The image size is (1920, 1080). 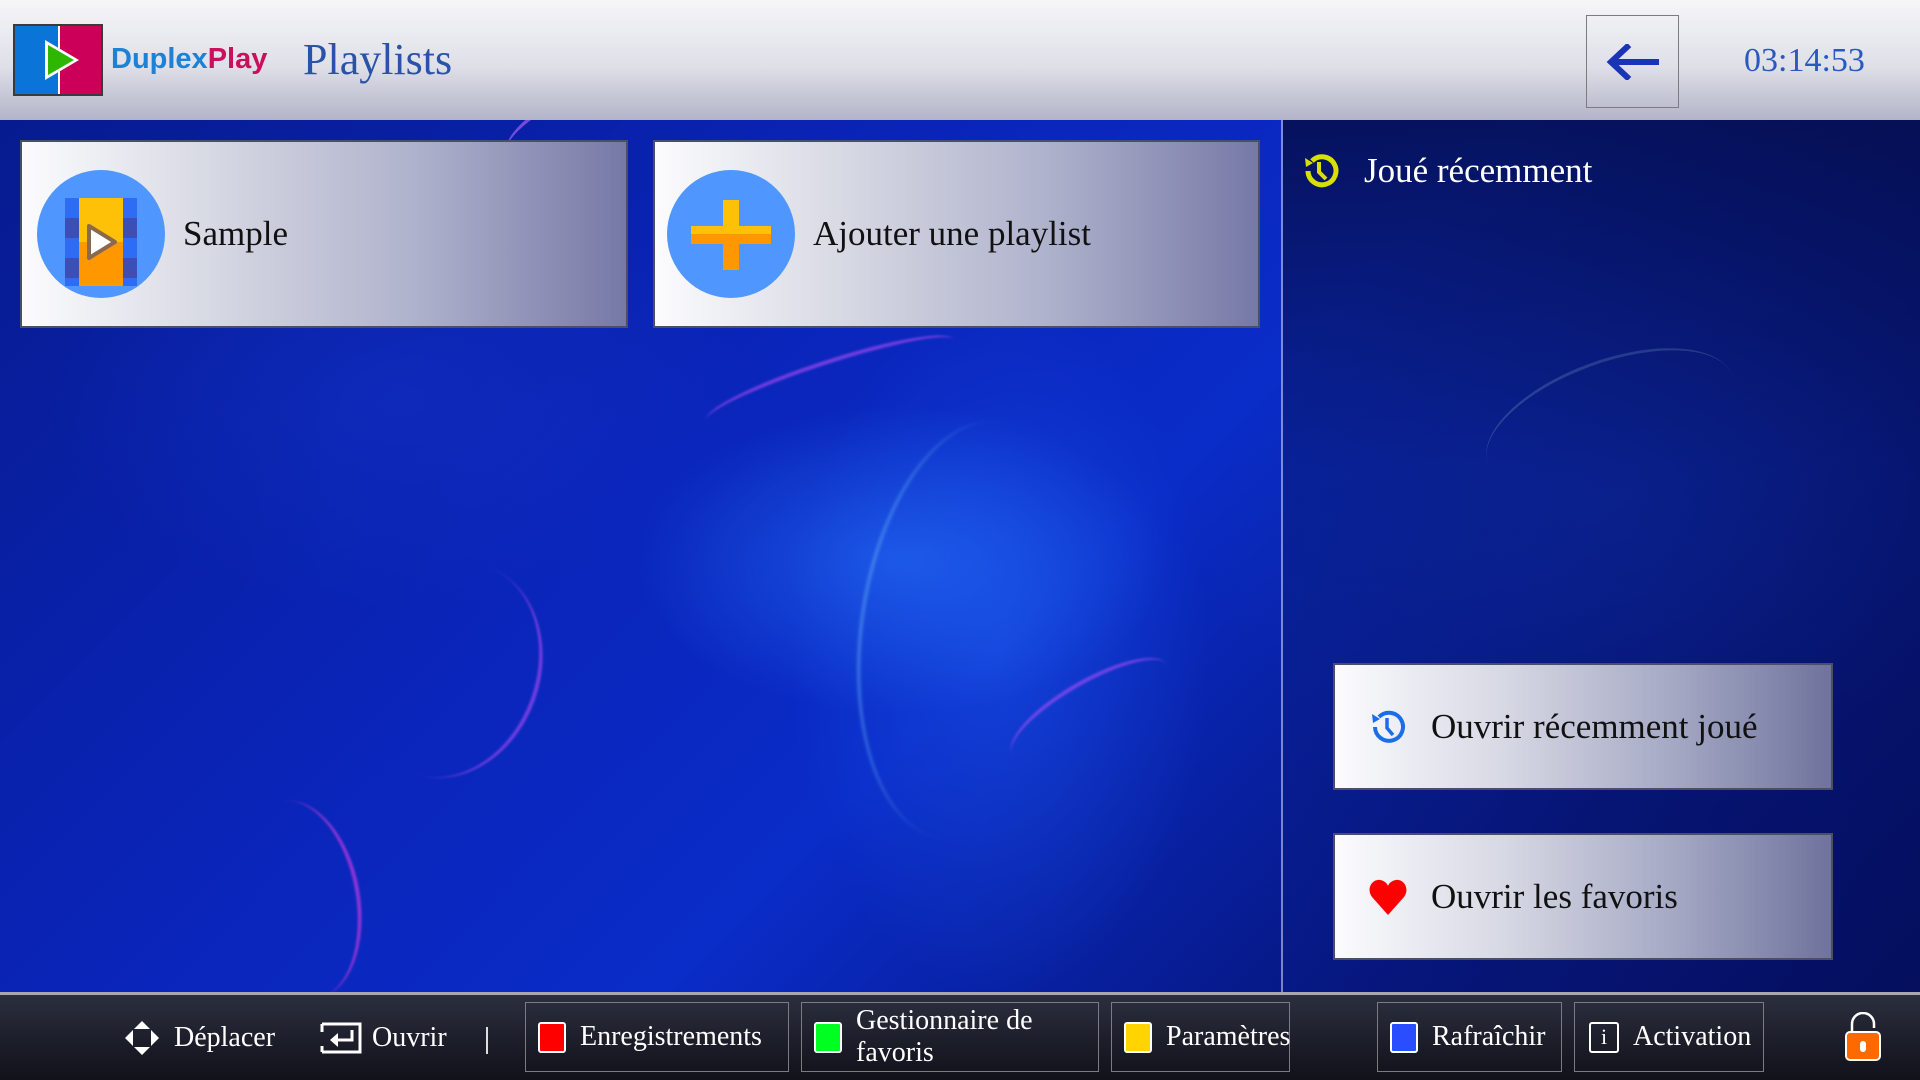 What do you see at coordinates (225, 1037) in the screenshot?
I see `move-hint-label: Déplacer` at bounding box center [225, 1037].